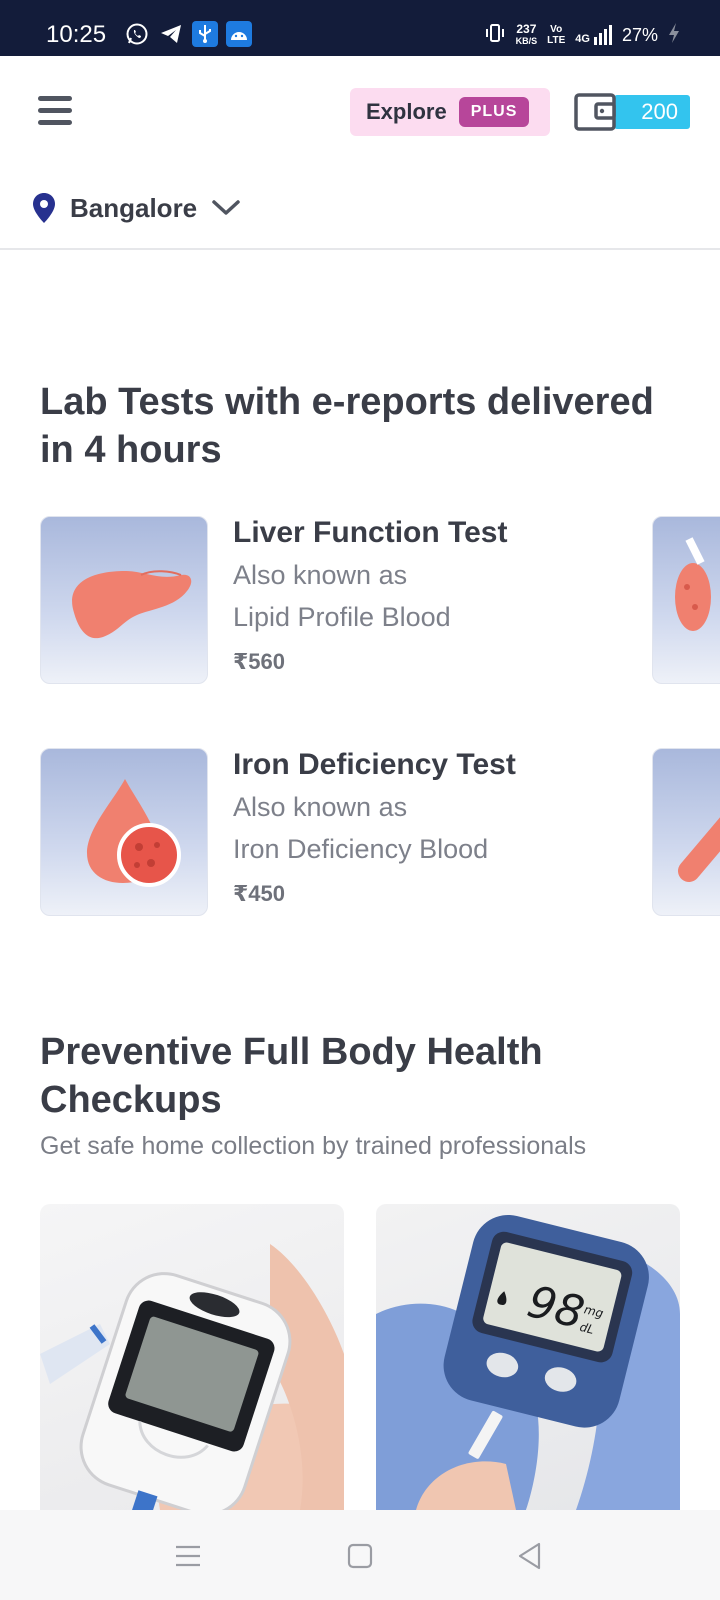 This screenshot has height=1600, width=720. I want to click on test-price: ₹450, so click(259, 893).